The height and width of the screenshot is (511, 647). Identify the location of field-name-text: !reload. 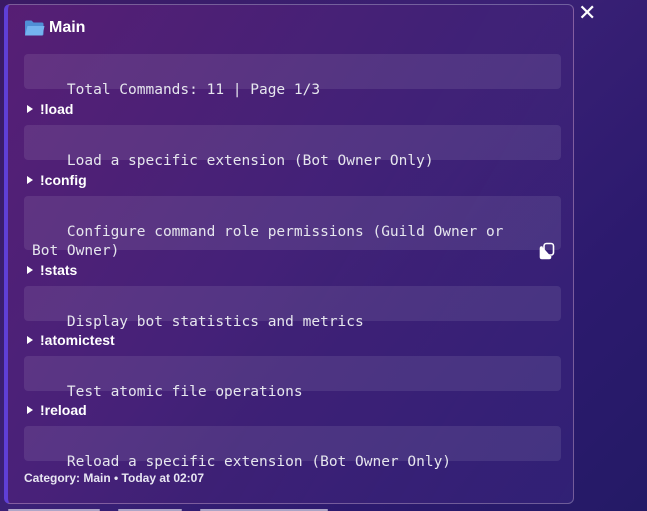
(63, 410).